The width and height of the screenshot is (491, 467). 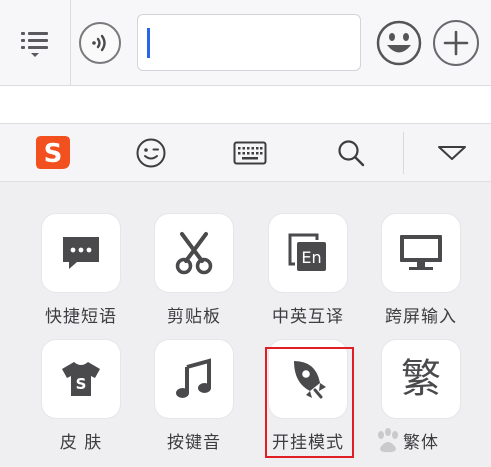 I want to click on monitor-icon, so click(x=421, y=252).